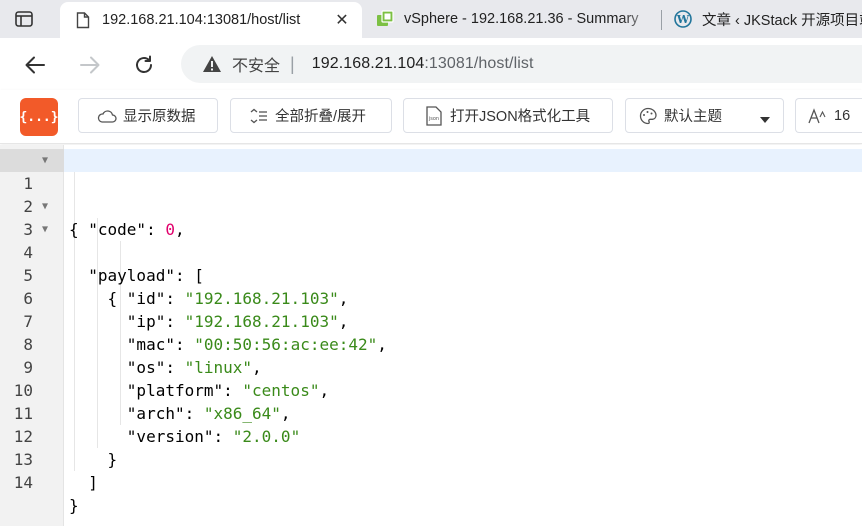 The image size is (862, 526). Describe the element at coordinates (201, 20) in the screenshot. I see `tab-title: 192.168.21.104:13081/host/list` at that location.